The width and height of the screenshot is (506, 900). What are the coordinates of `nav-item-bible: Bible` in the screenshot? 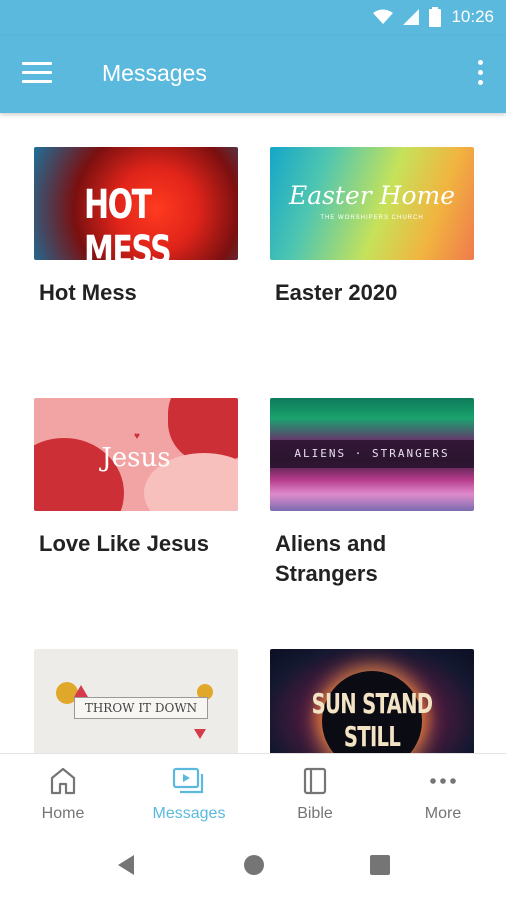 It's located at (315, 793).